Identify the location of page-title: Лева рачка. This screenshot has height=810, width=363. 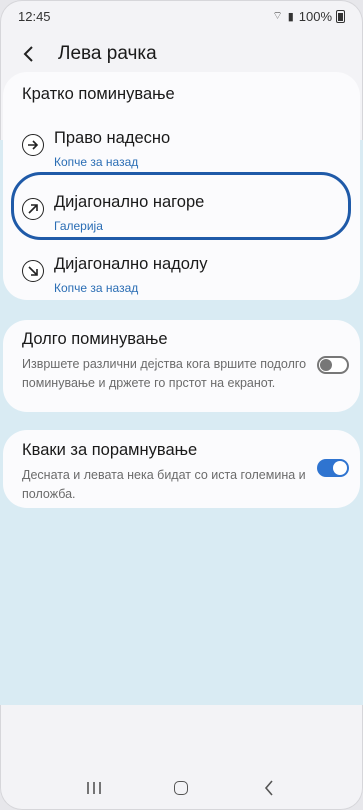
(107, 53).